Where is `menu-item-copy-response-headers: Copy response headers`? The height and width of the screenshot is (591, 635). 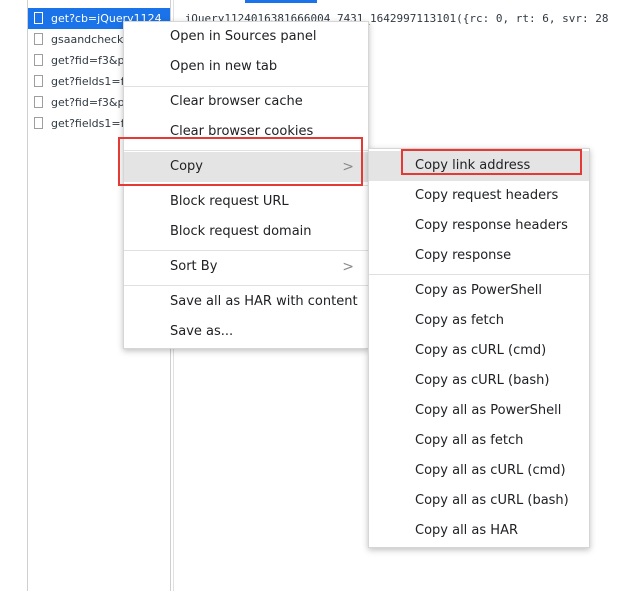 menu-item-copy-response-headers: Copy response headers is located at coordinates (479, 226).